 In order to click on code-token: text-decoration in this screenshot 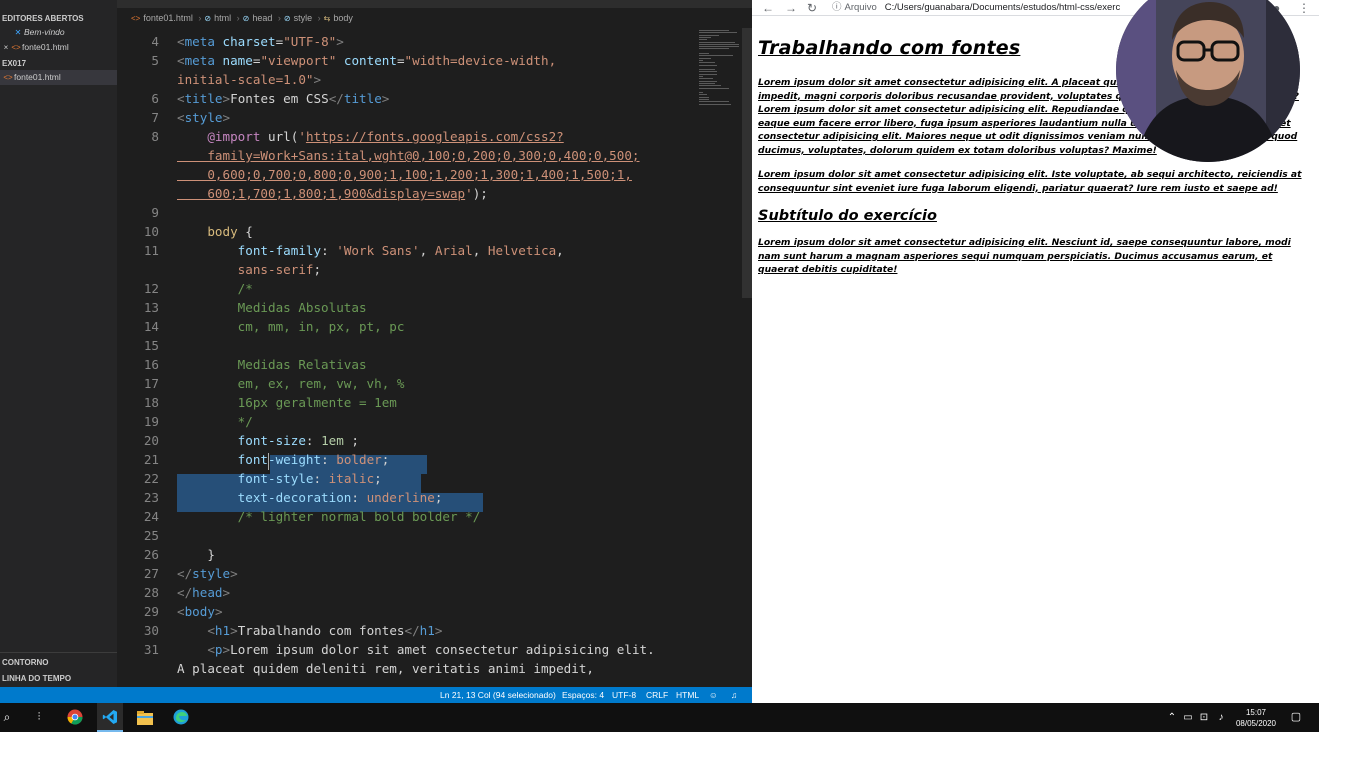, I will do `click(264, 497)`.